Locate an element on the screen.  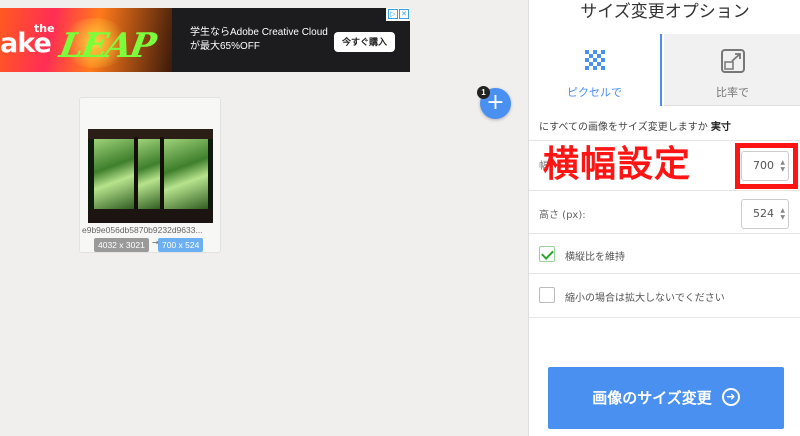
width-annotation-overlay: 横幅設定 is located at coordinates (617, 164).